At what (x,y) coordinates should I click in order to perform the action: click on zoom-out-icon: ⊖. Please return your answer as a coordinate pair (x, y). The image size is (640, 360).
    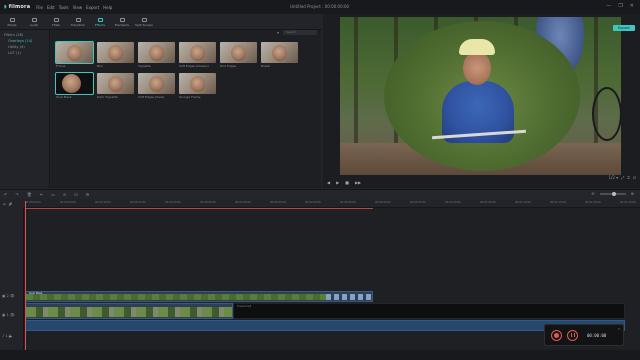
    Looking at the image, I should click on (592, 193).